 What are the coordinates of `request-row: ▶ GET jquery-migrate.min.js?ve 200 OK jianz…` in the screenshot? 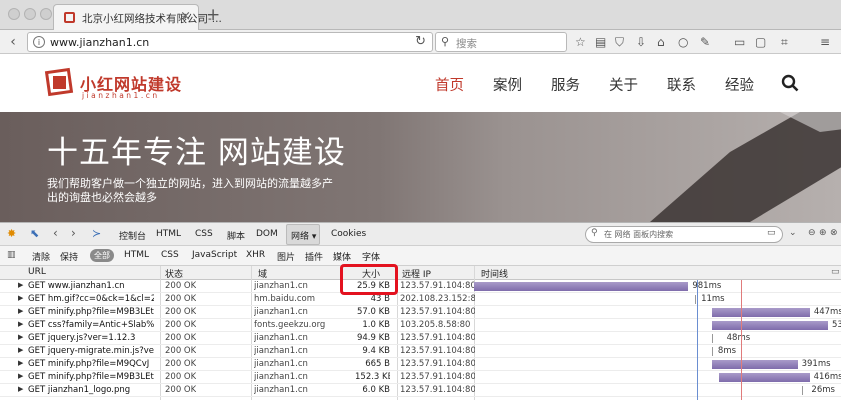 It's located at (420, 351).